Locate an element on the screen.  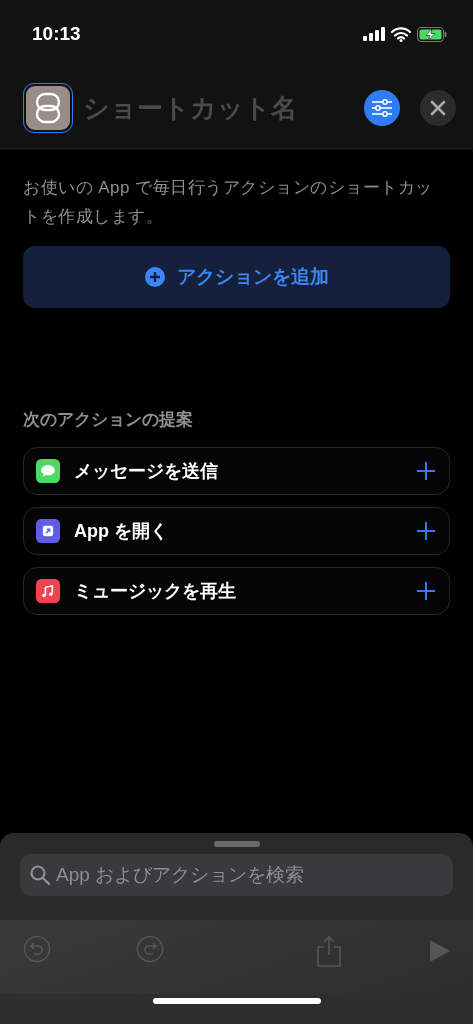
close-button is located at coordinates (438, 108).